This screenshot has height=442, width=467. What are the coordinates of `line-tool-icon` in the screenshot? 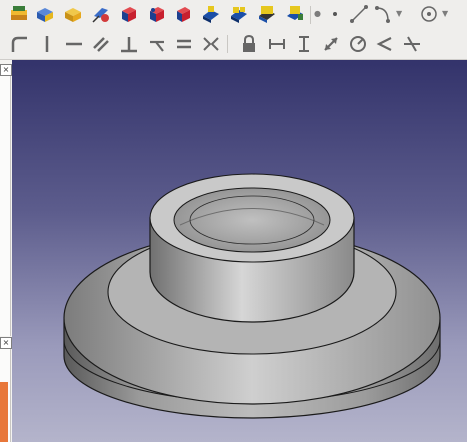 It's located at (359, 14).